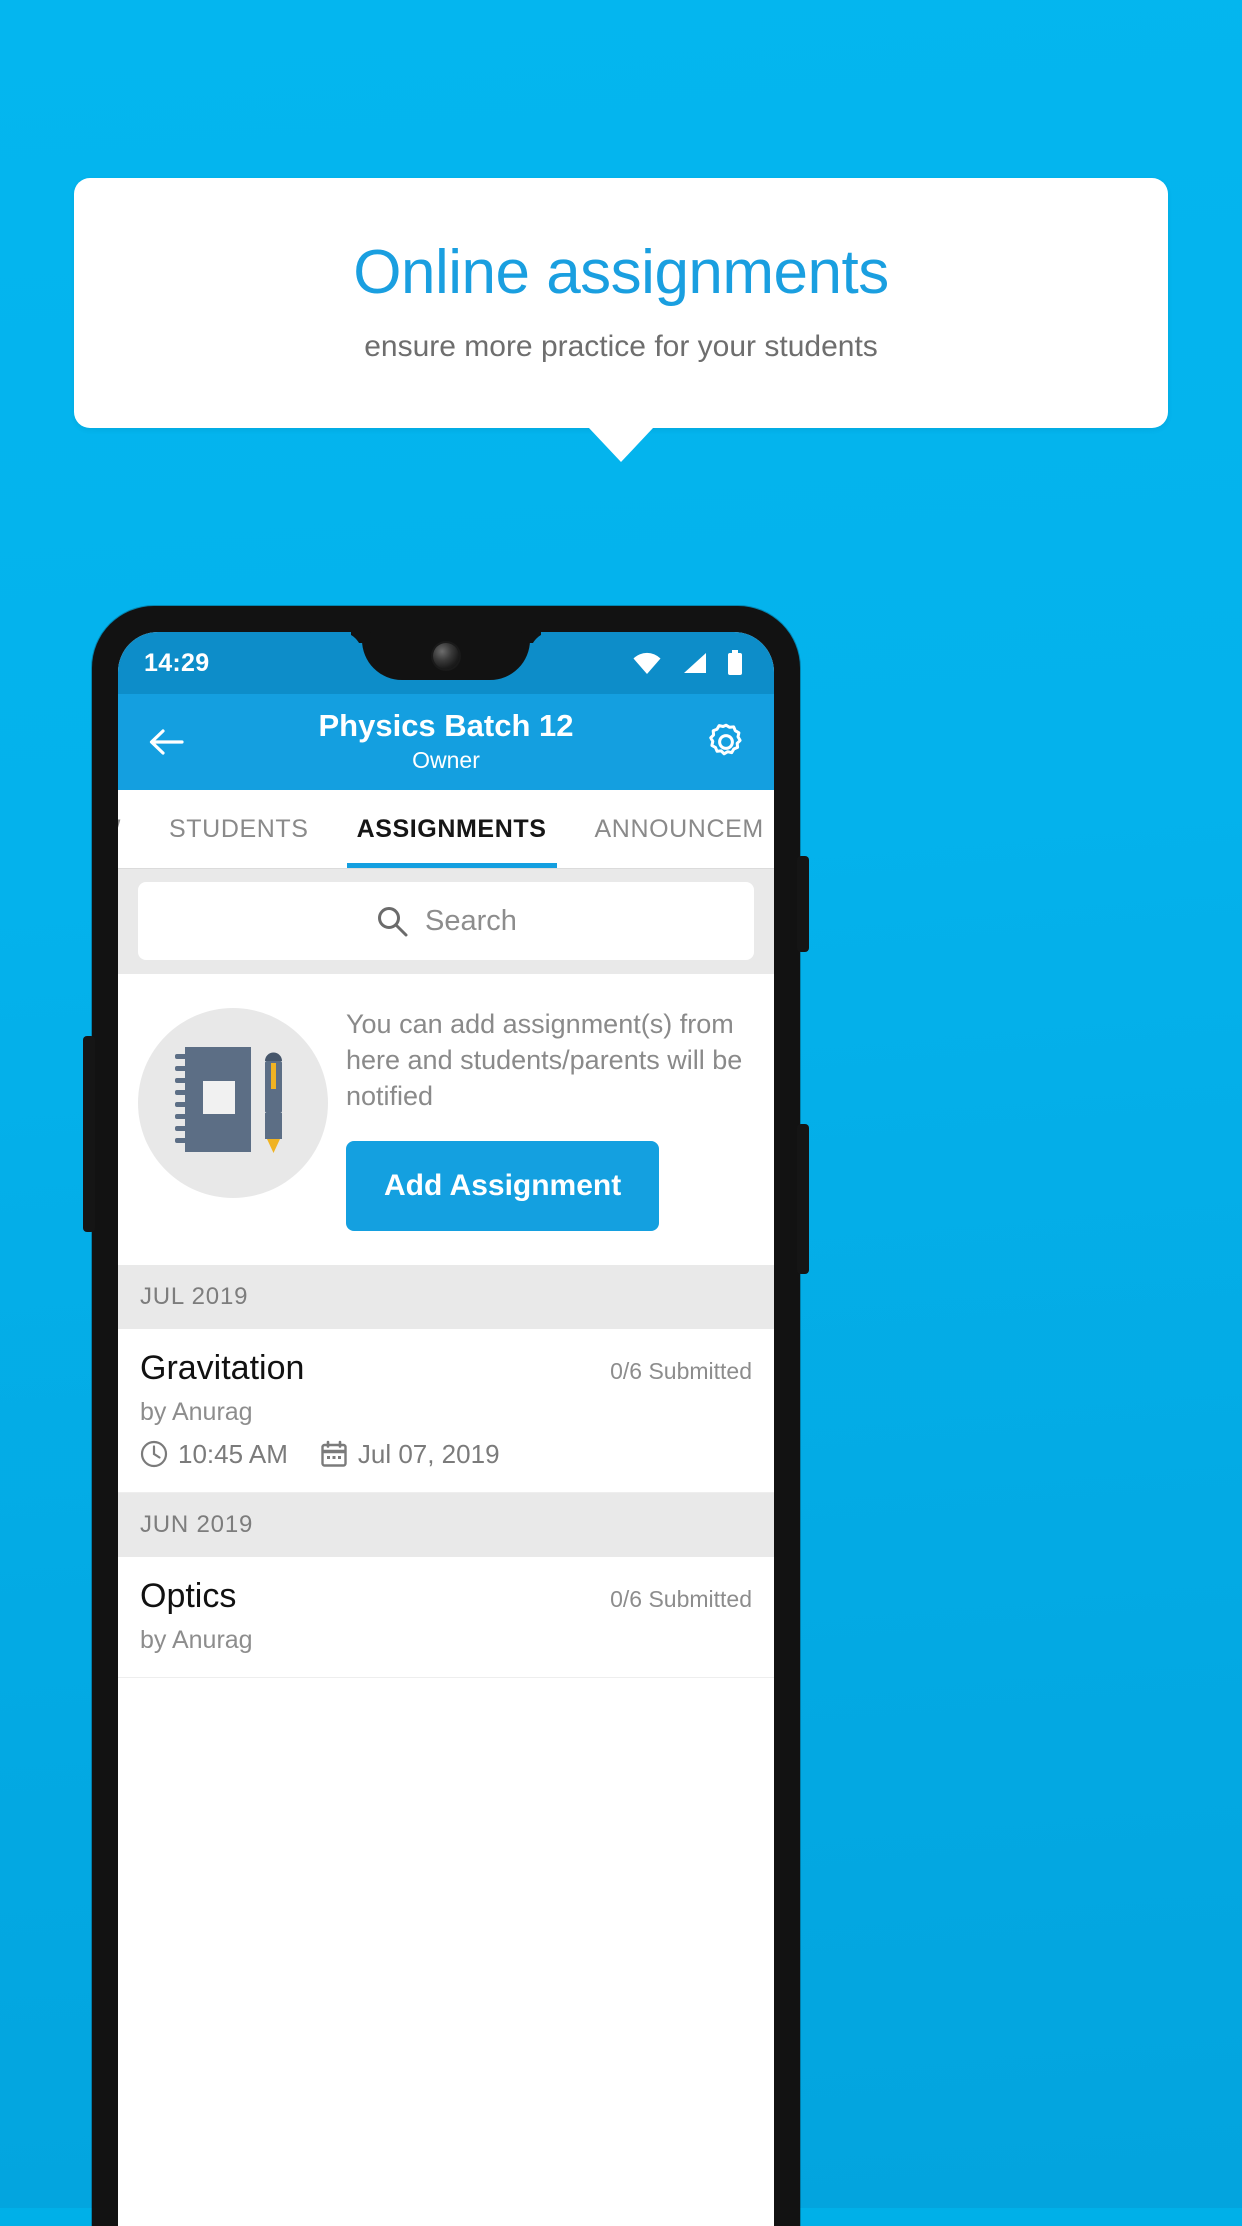  What do you see at coordinates (647, 663) in the screenshot?
I see `wifi-icon` at bounding box center [647, 663].